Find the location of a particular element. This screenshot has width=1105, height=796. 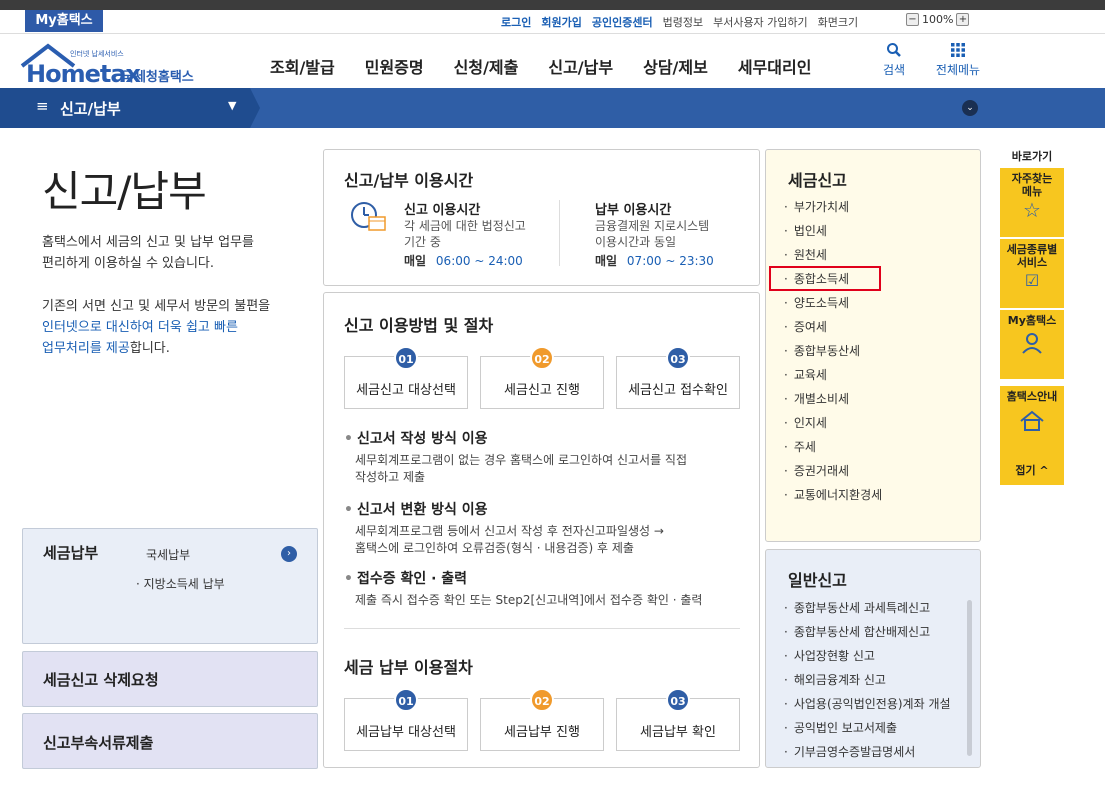

step-report-select: 01 세금신고 대상선택 is located at coordinates (406, 377).